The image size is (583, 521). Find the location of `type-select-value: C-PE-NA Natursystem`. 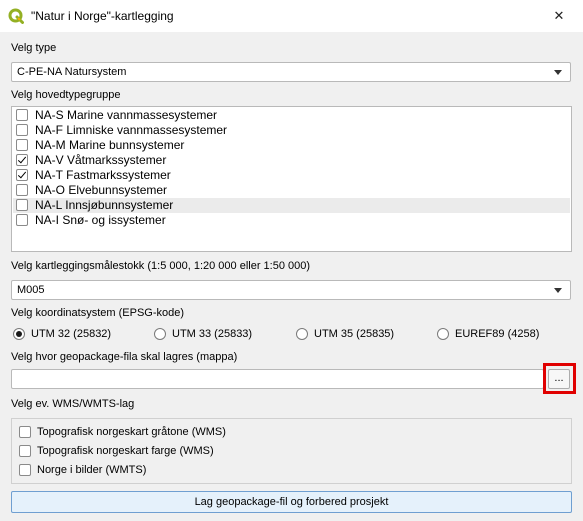

type-select-value: C-PE-NA Natursystem is located at coordinates (72, 72).